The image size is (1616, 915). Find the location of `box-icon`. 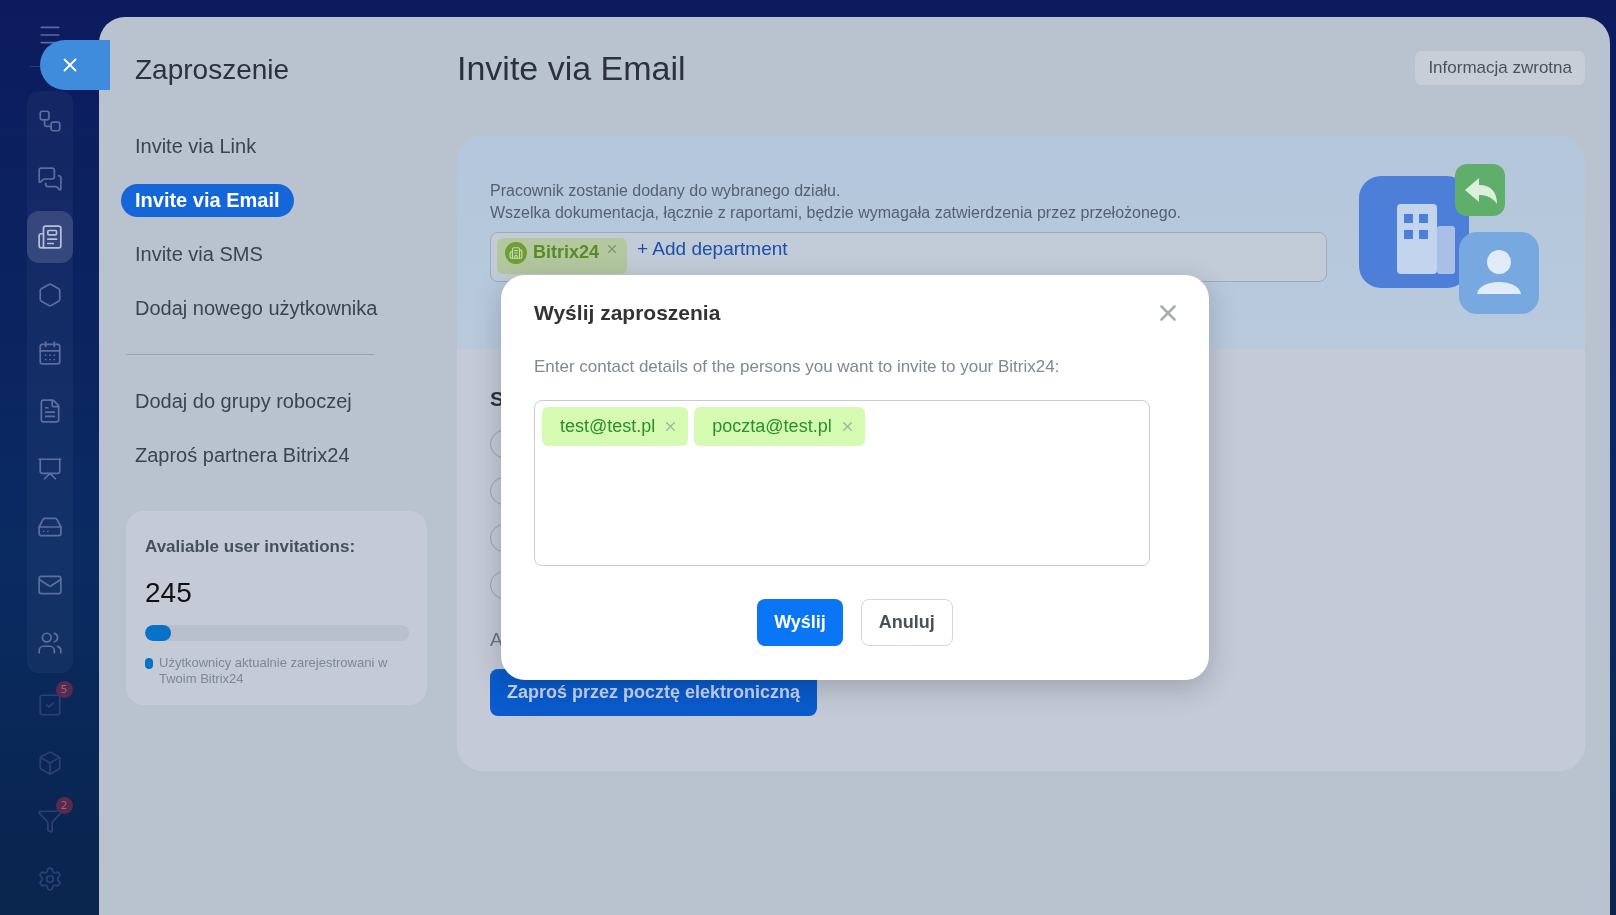

box-icon is located at coordinates (49, 763).